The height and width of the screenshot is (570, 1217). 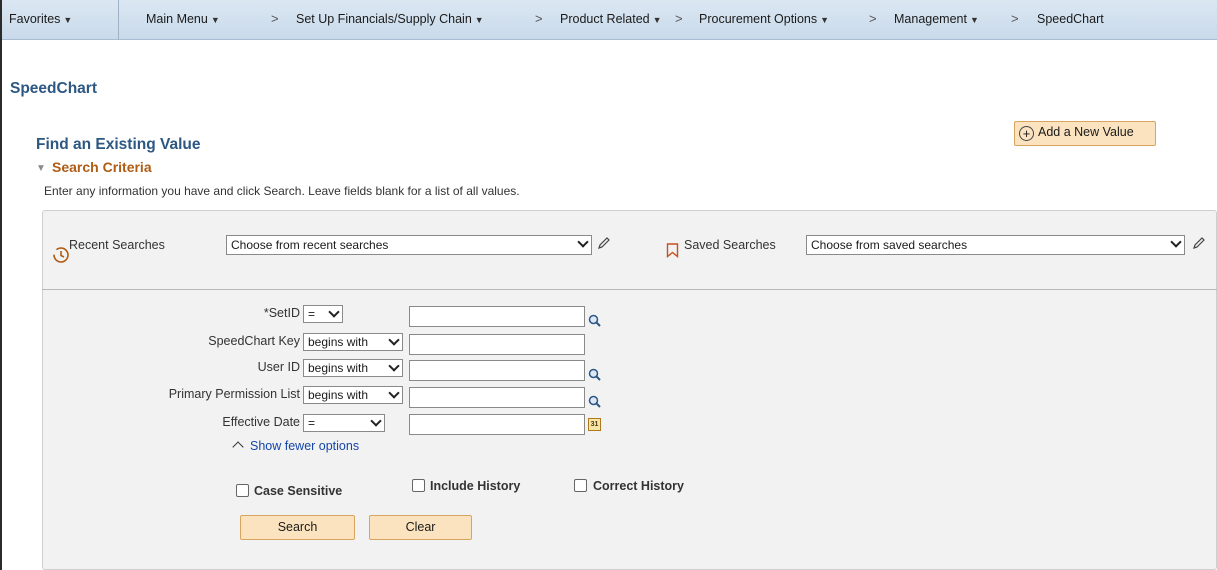 I want to click on nav-product-related: Product Related ▼, so click(x=611, y=19).